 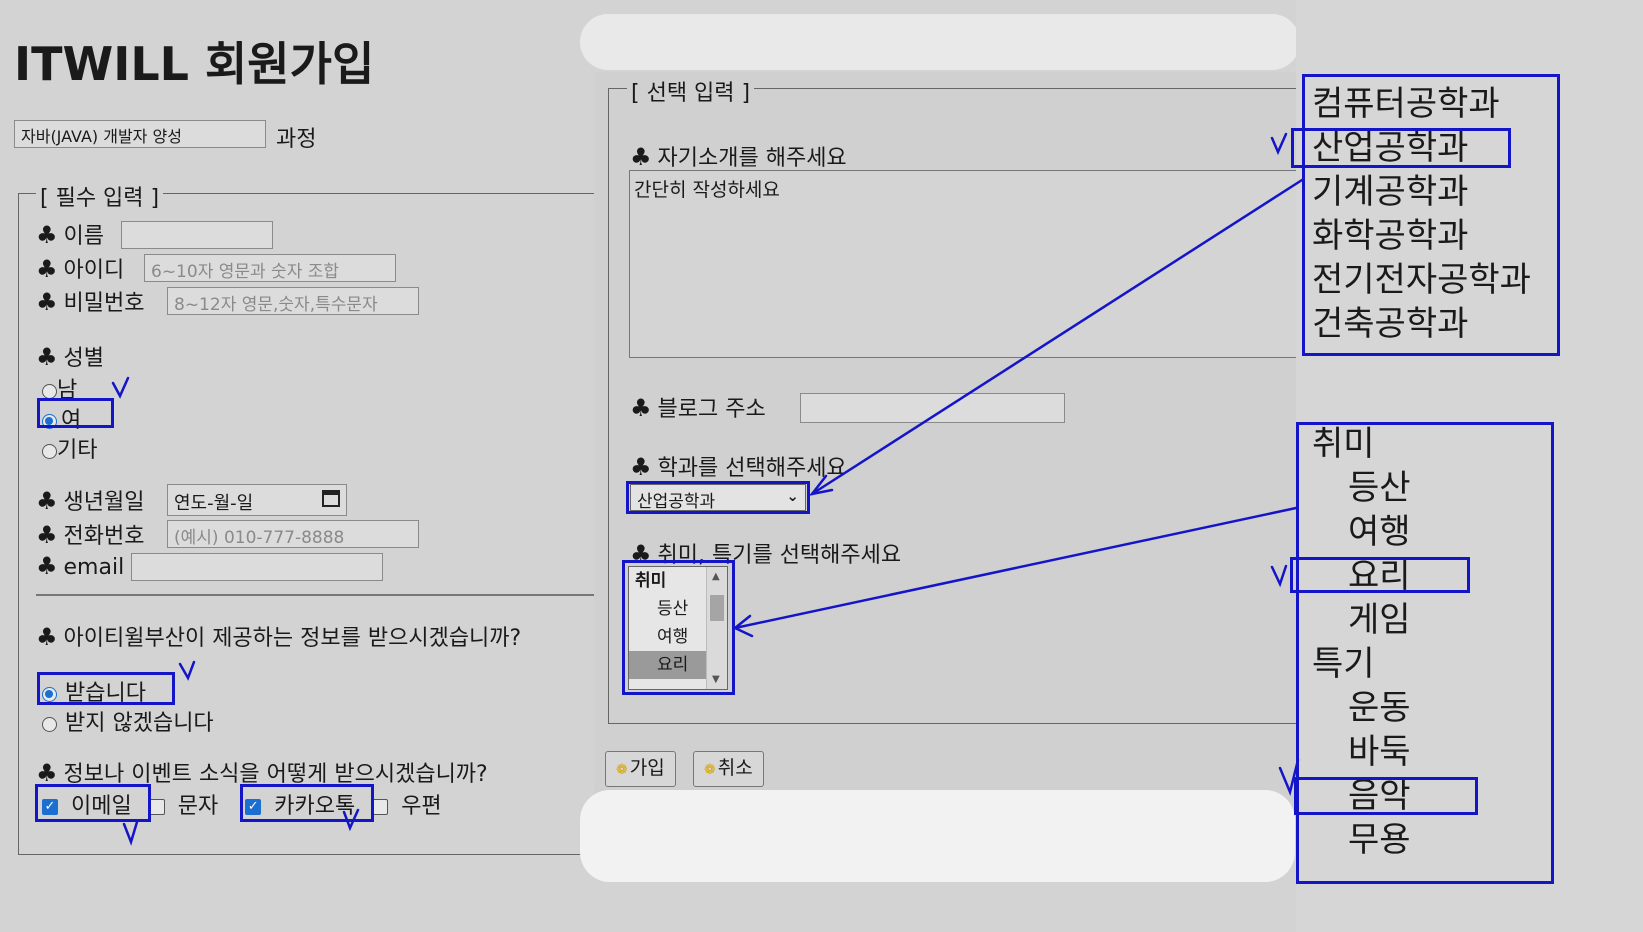 I want to click on dept-label: 학과를 선택해주세요, so click(x=752, y=468).